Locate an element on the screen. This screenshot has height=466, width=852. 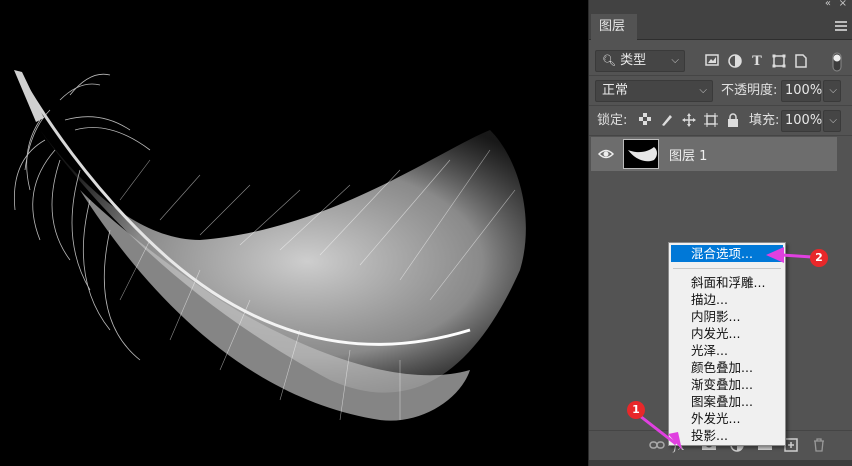
annotation-badge-2: 2 is located at coordinates (819, 258).